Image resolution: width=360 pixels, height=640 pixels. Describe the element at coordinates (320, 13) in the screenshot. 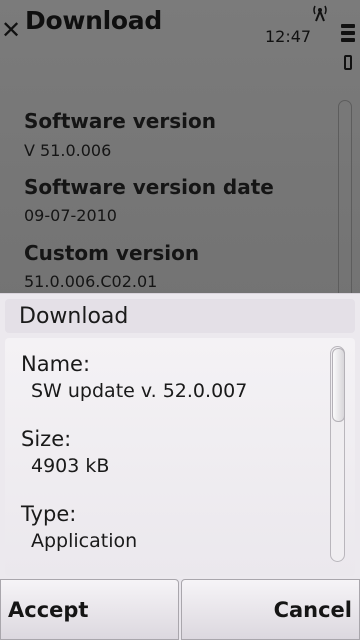

I see `signal-antenna-icon` at that location.